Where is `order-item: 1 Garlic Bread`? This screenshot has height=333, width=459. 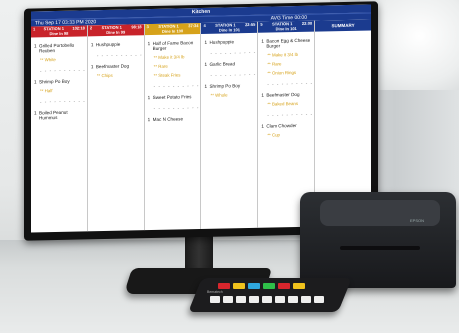
order-item: 1 Garlic Bread is located at coordinates (229, 64).